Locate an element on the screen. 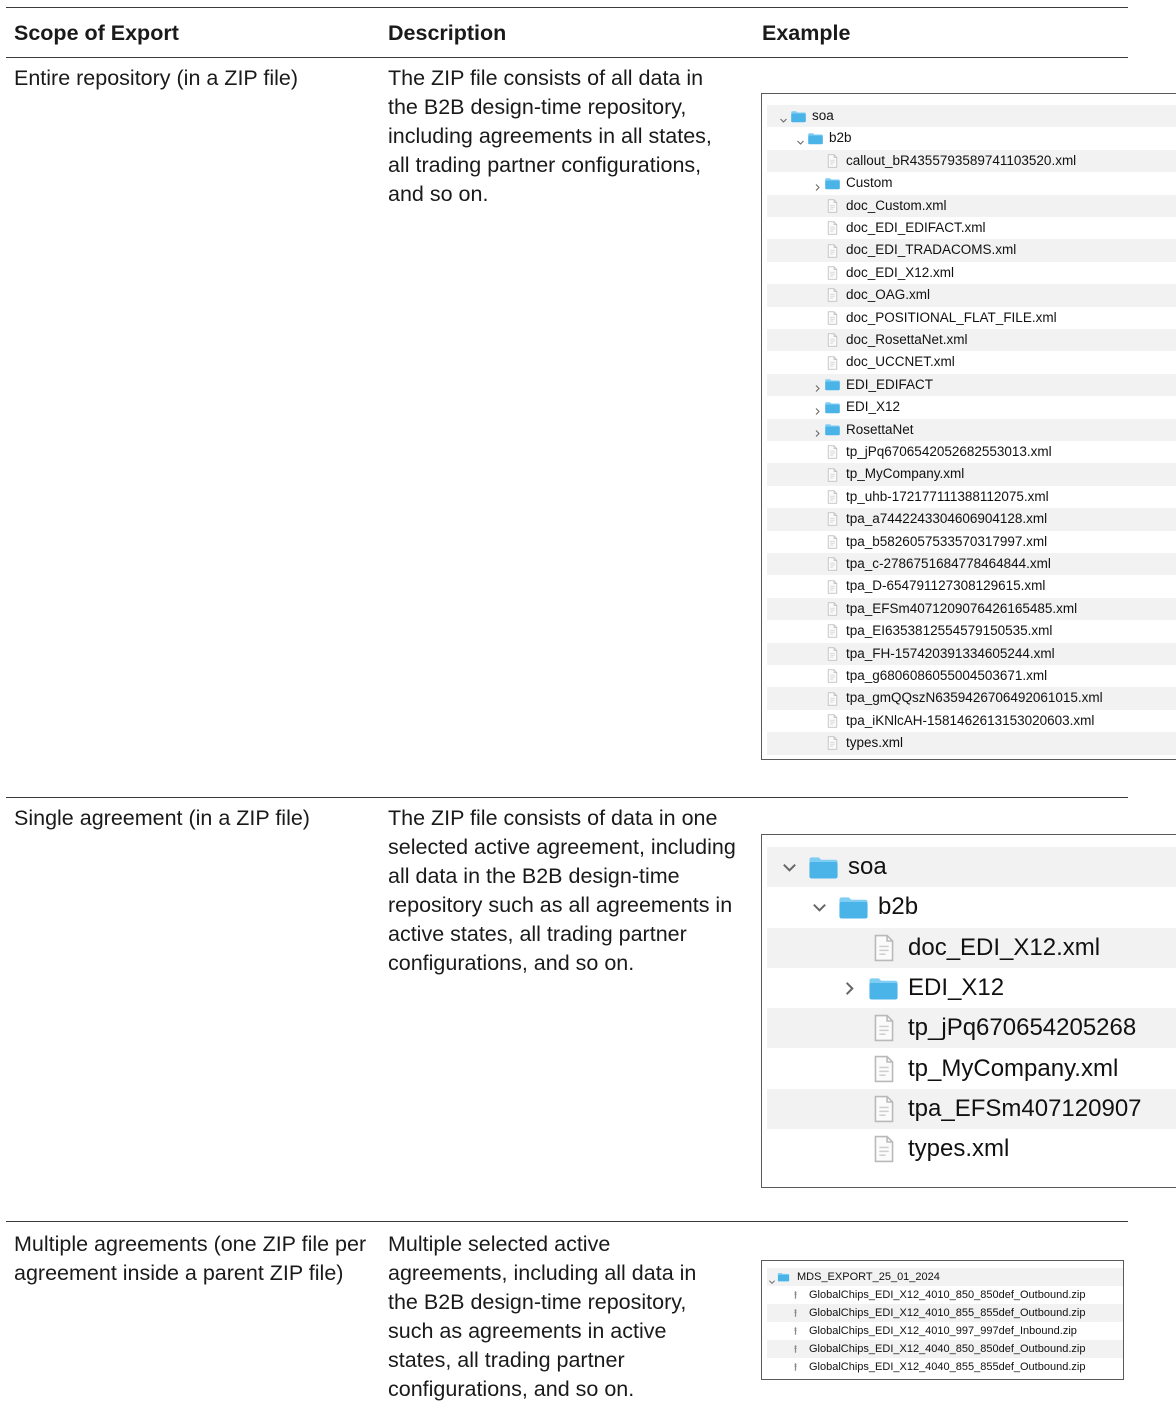 This screenshot has height=1412, width=1176. item-label: doc_OAG.xml is located at coordinates (888, 295).